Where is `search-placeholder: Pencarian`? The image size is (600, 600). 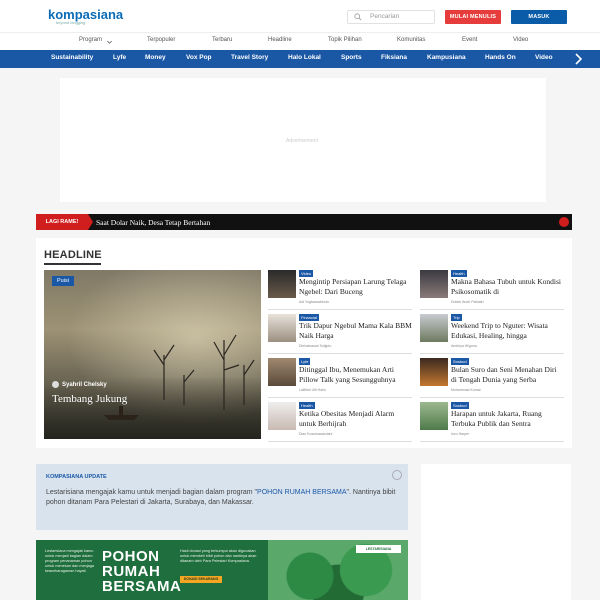 search-placeholder: Pencarian is located at coordinates (385, 16).